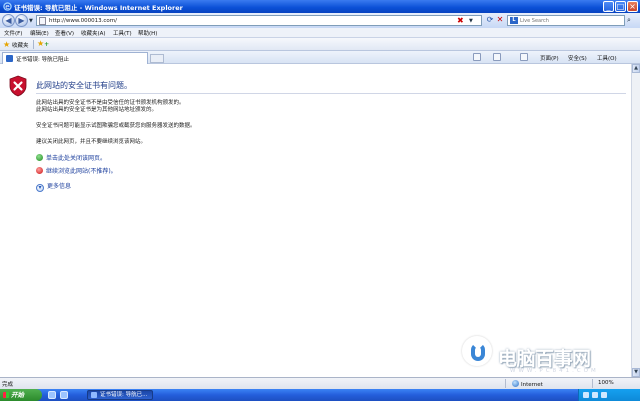  Describe the element at coordinates (609, 395) in the screenshot. I see `system-tray` at that location.